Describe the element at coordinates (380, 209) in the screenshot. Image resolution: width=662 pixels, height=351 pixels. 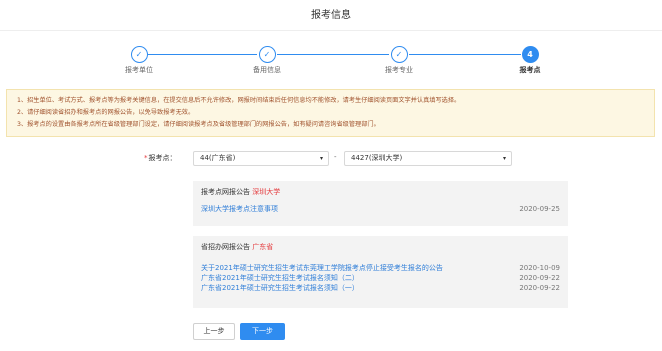
I see `list-item: 深圳大学报考点注意事项 2020-09-25` at that location.